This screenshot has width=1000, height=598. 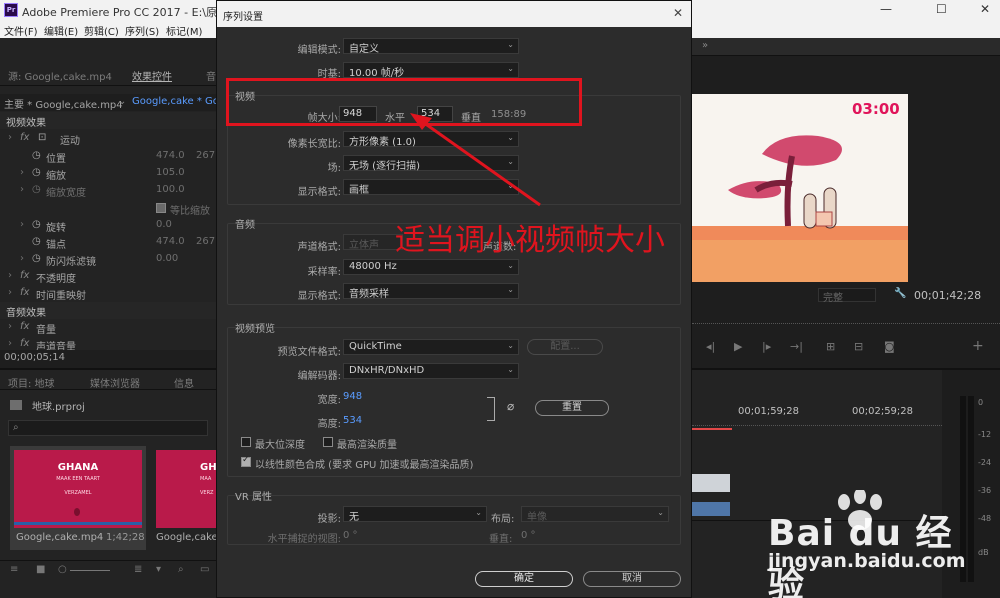 I want to click on sample-rate-select: 48000 Hz ⌄, so click(x=431, y=267).